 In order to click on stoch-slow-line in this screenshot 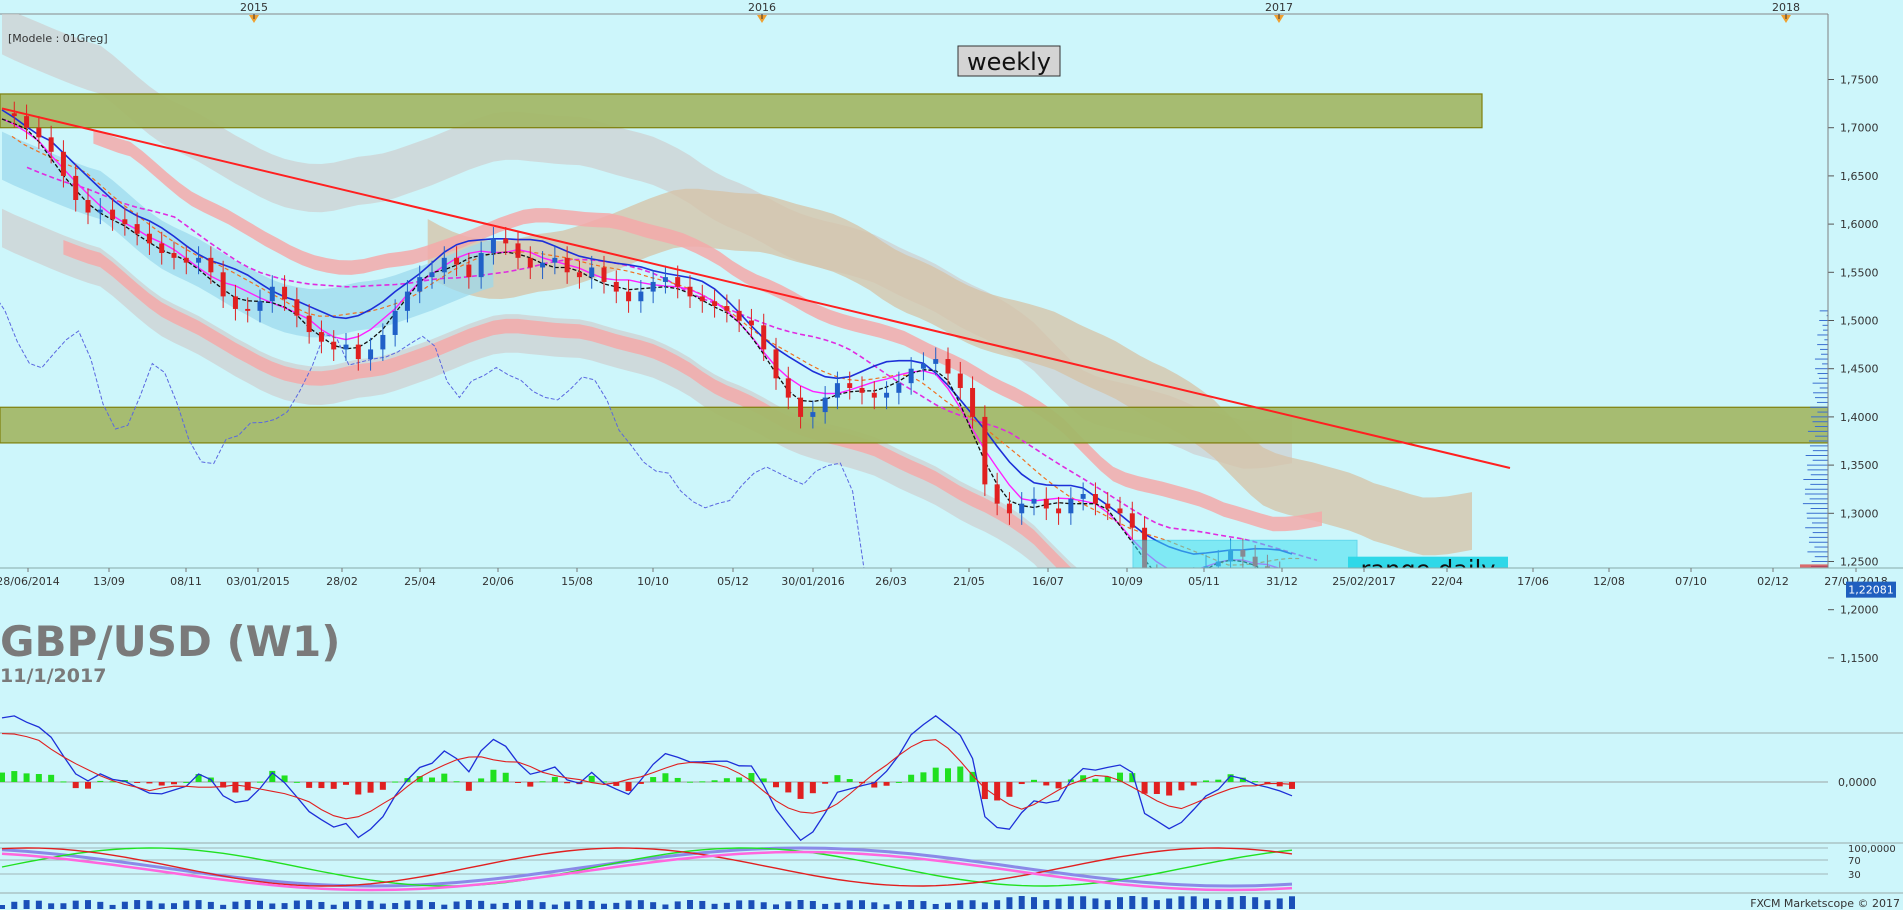, I will do `click(647, 867)`.